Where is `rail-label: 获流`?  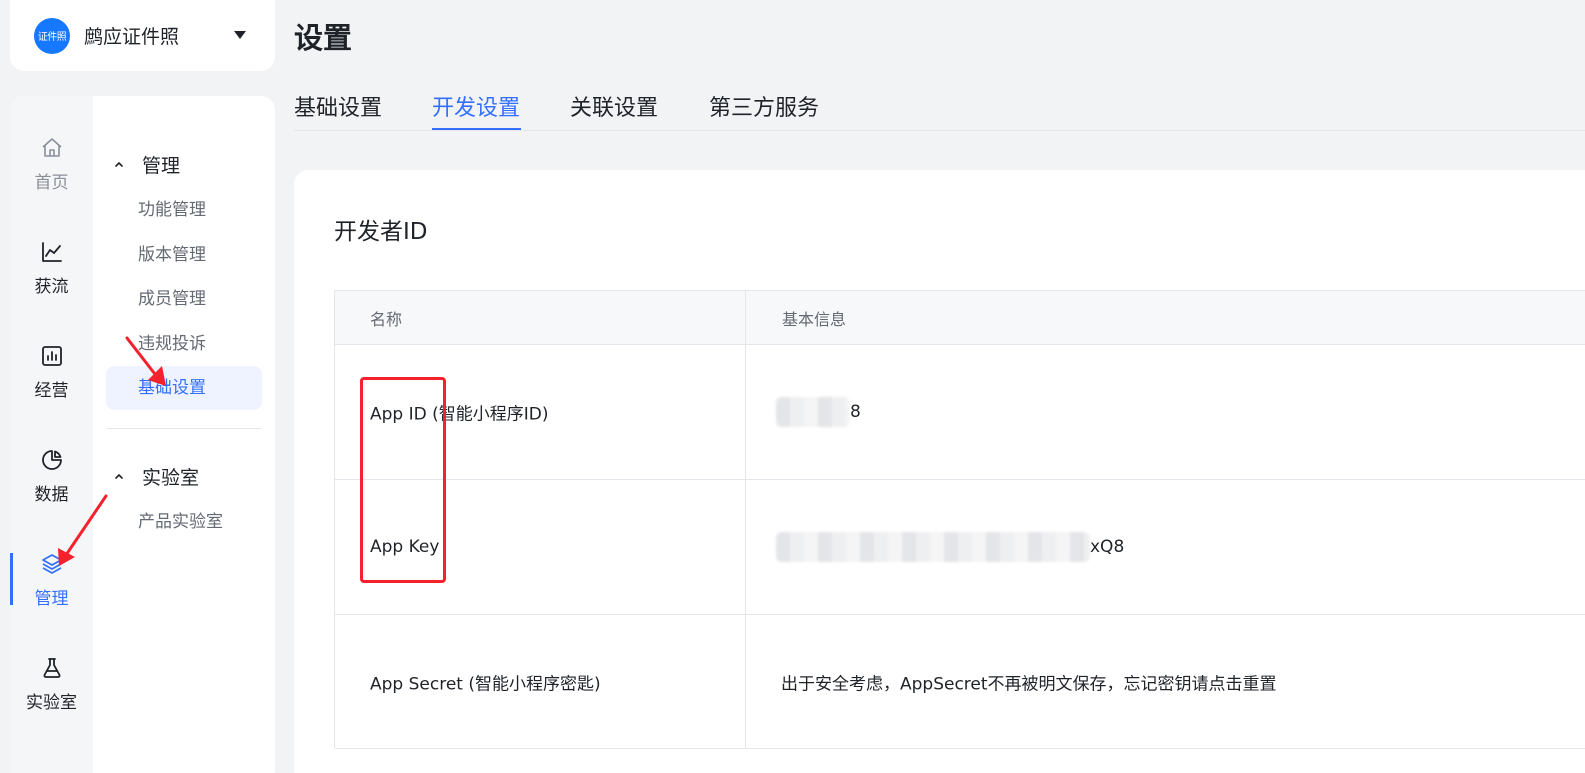 rail-label: 获流 is located at coordinates (51, 287).